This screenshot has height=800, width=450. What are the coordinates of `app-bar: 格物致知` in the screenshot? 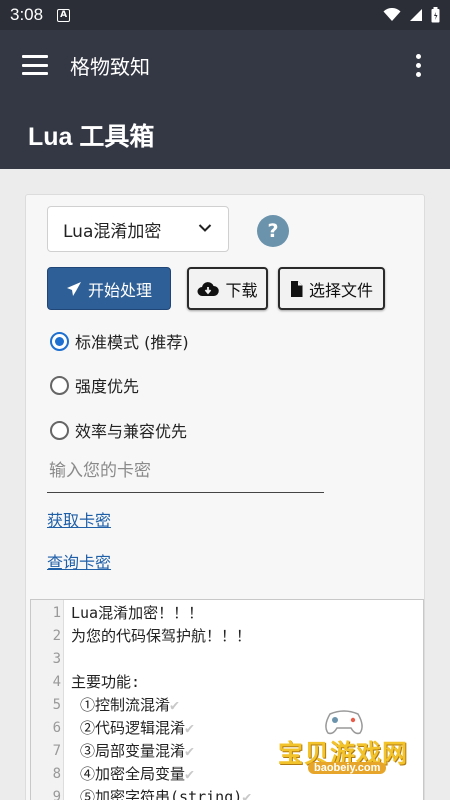 It's located at (225, 65).